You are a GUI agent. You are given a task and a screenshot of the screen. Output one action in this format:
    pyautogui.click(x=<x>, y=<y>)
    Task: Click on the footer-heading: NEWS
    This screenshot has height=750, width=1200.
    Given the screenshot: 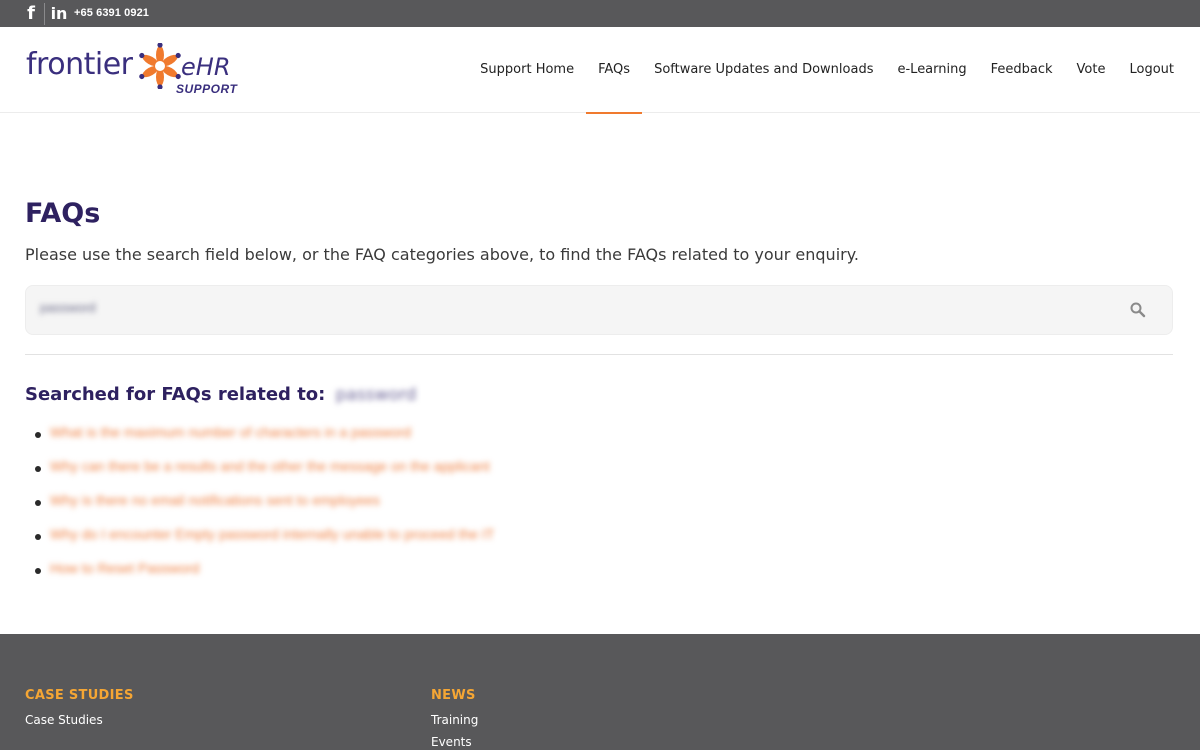 What is the action you would take?
    pyautogui.click(x=453, y=695)
    